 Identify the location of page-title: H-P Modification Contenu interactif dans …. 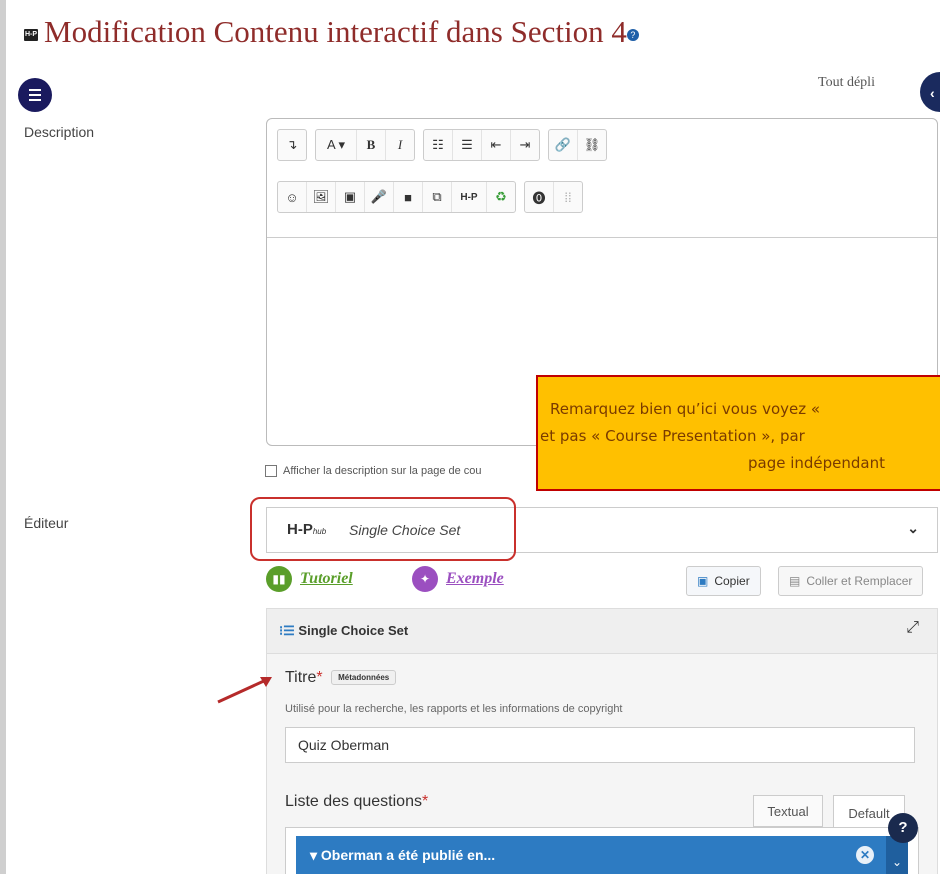
(331, 32).